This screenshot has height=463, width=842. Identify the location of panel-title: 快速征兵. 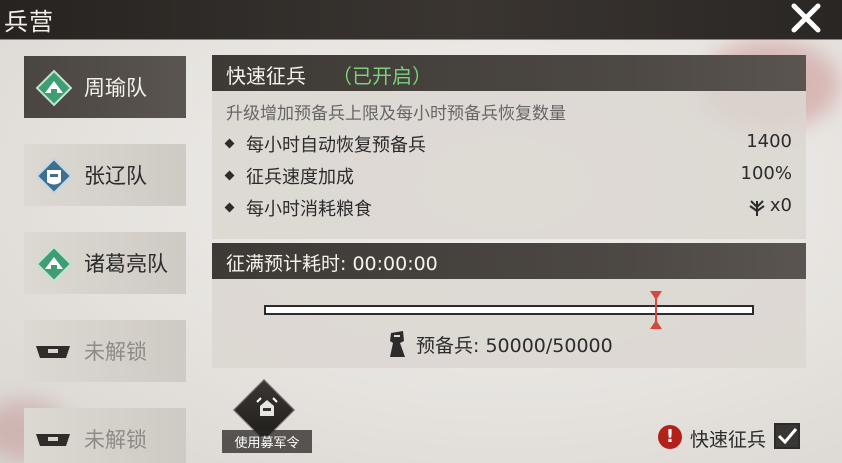
(266, 76).